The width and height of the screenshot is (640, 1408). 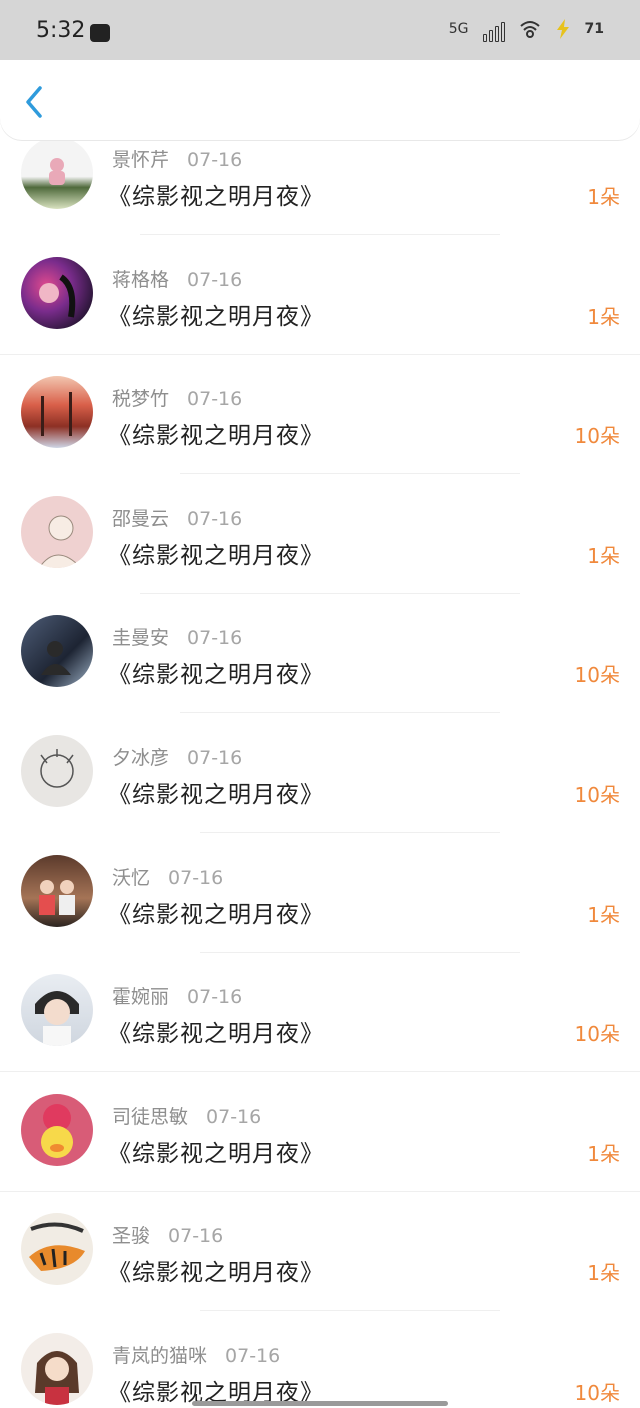 I want to click on list-item: 邵曼云 07-16 《综影视之明月夜》 1朵, so click(x=320, y=555).